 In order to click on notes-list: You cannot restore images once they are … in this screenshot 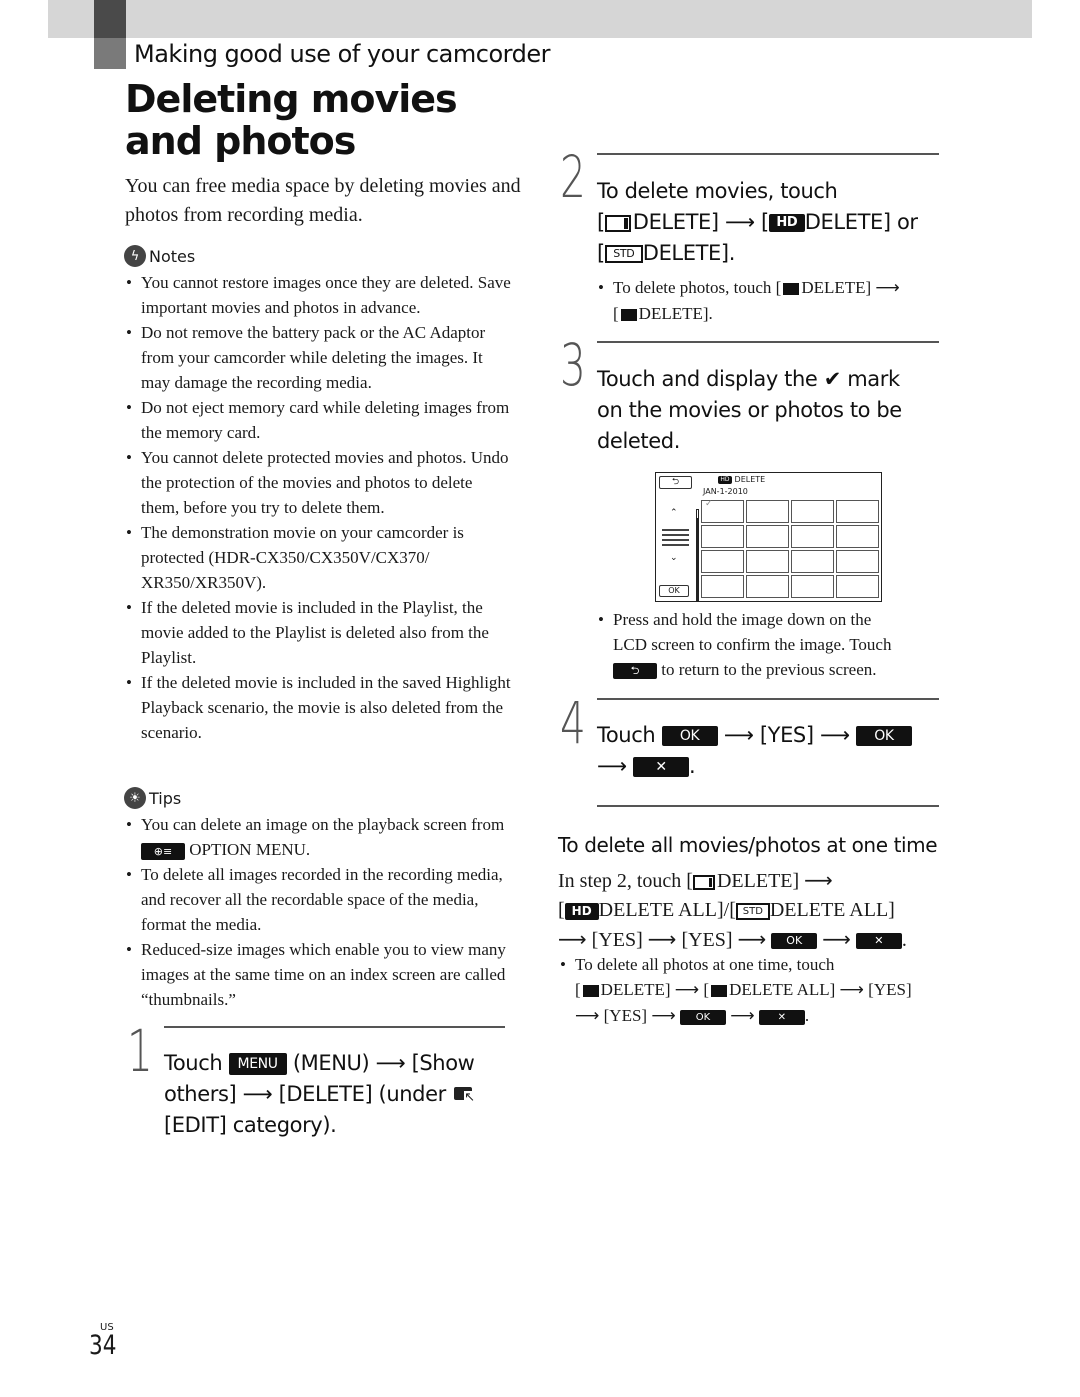, I will do `click(319, 507)`.